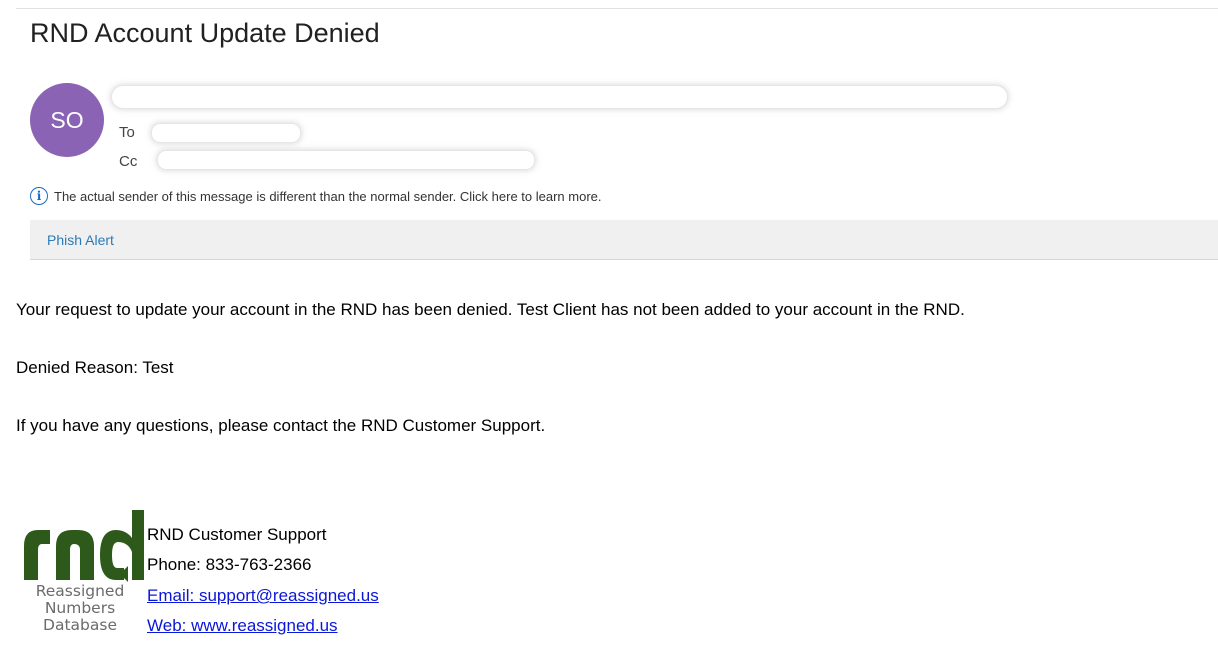  What do you see at coordinates (84, 546) in the screenshot?
I see `rnd-logo-mark` at bounding box center [84, 546].